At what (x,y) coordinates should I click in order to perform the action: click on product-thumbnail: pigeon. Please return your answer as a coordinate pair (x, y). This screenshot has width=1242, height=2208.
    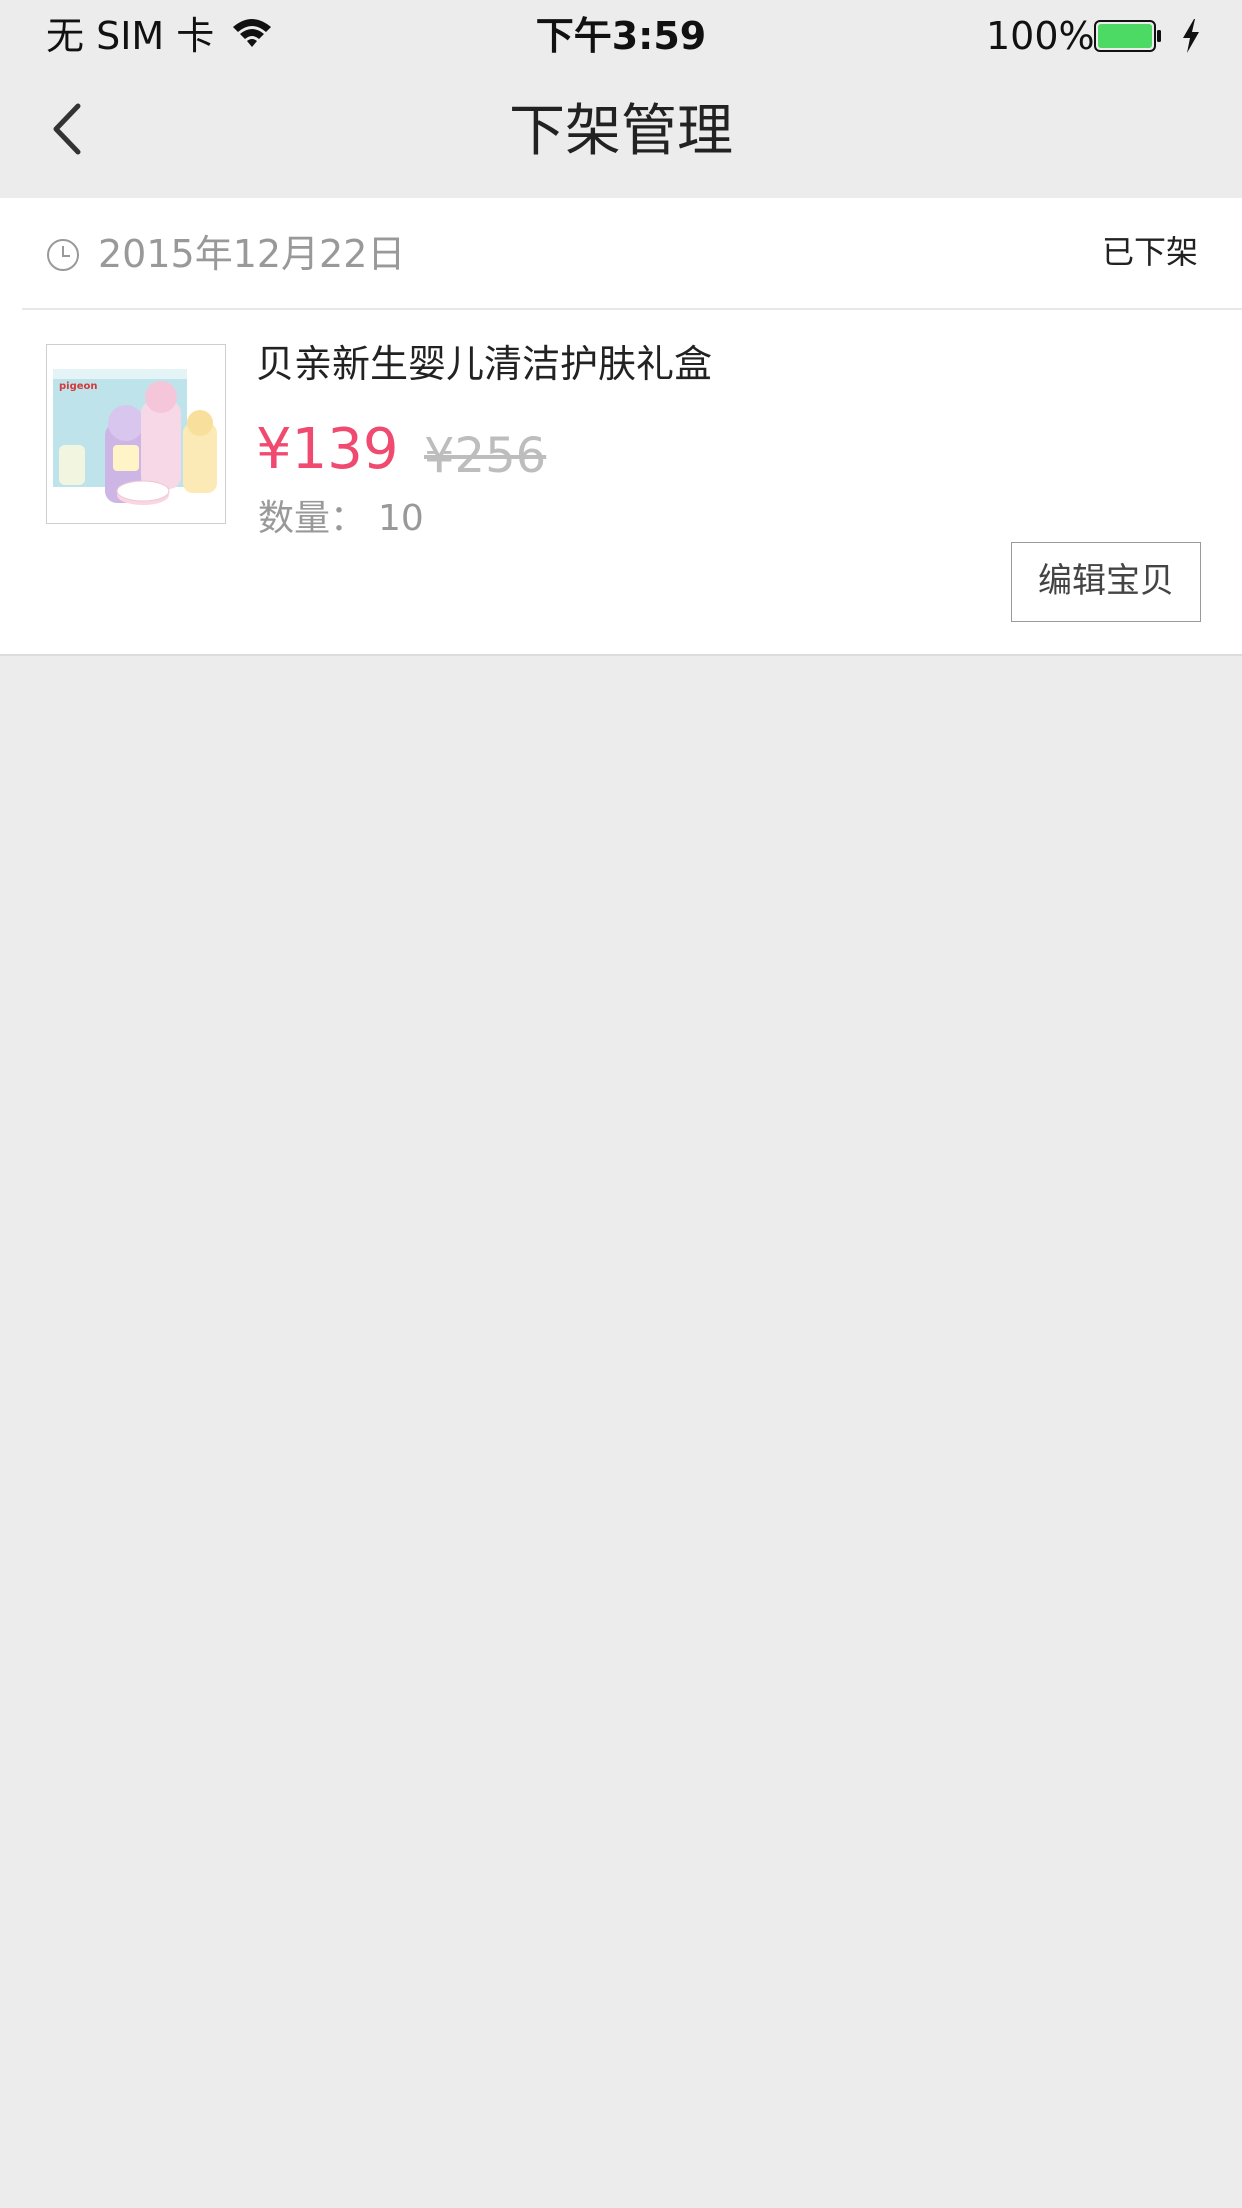
    Looking at the image, I should click on (136, 434).